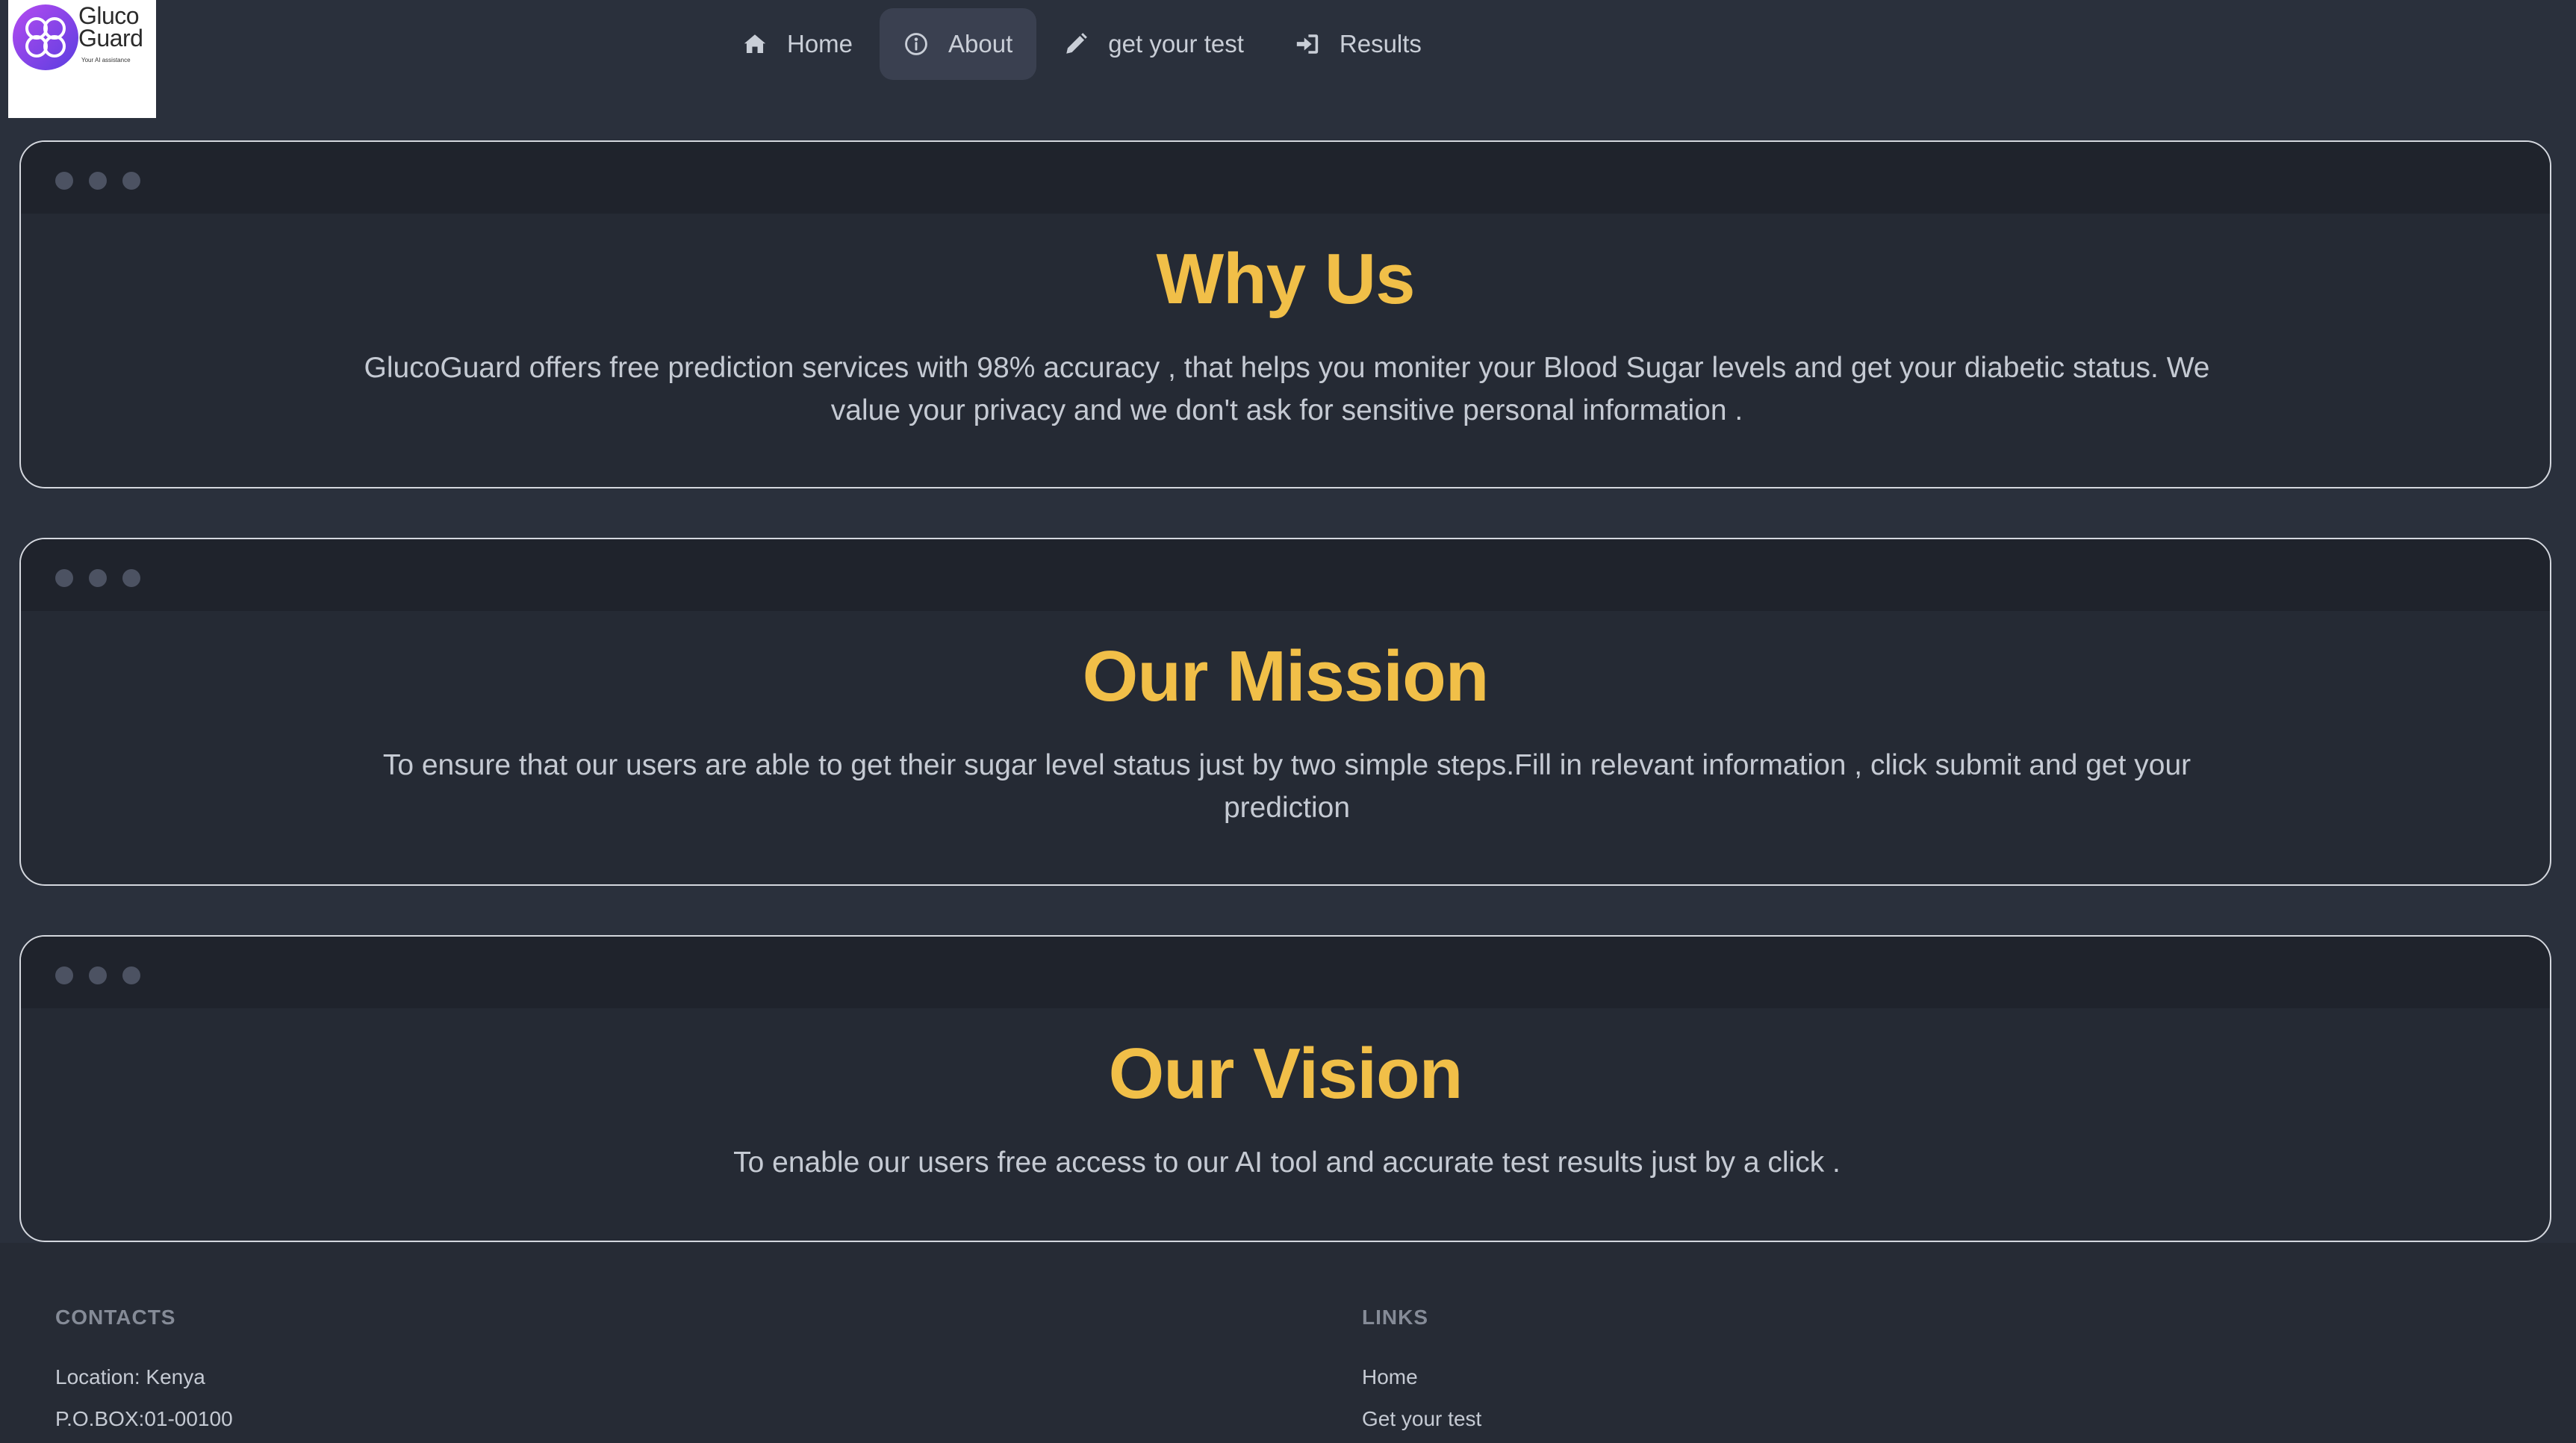 The image size is (2576, 1443). I want to click on nav-item-label: About, so click(980, 44).